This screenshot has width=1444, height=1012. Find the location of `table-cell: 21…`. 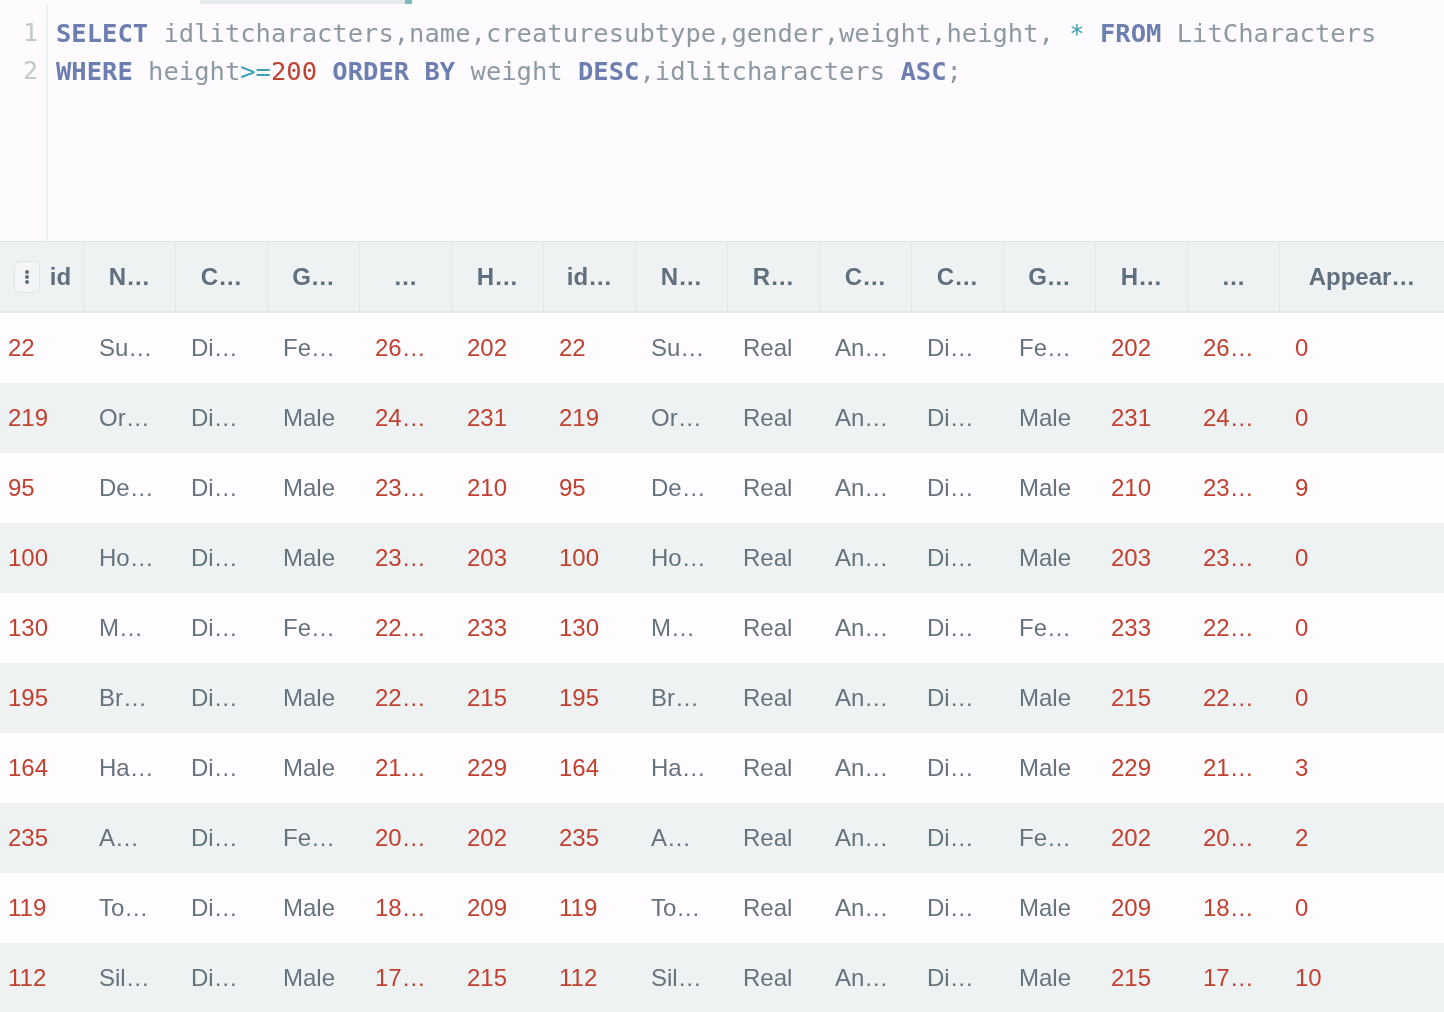

table-cell: 21… is located at coordinates (400, 768).